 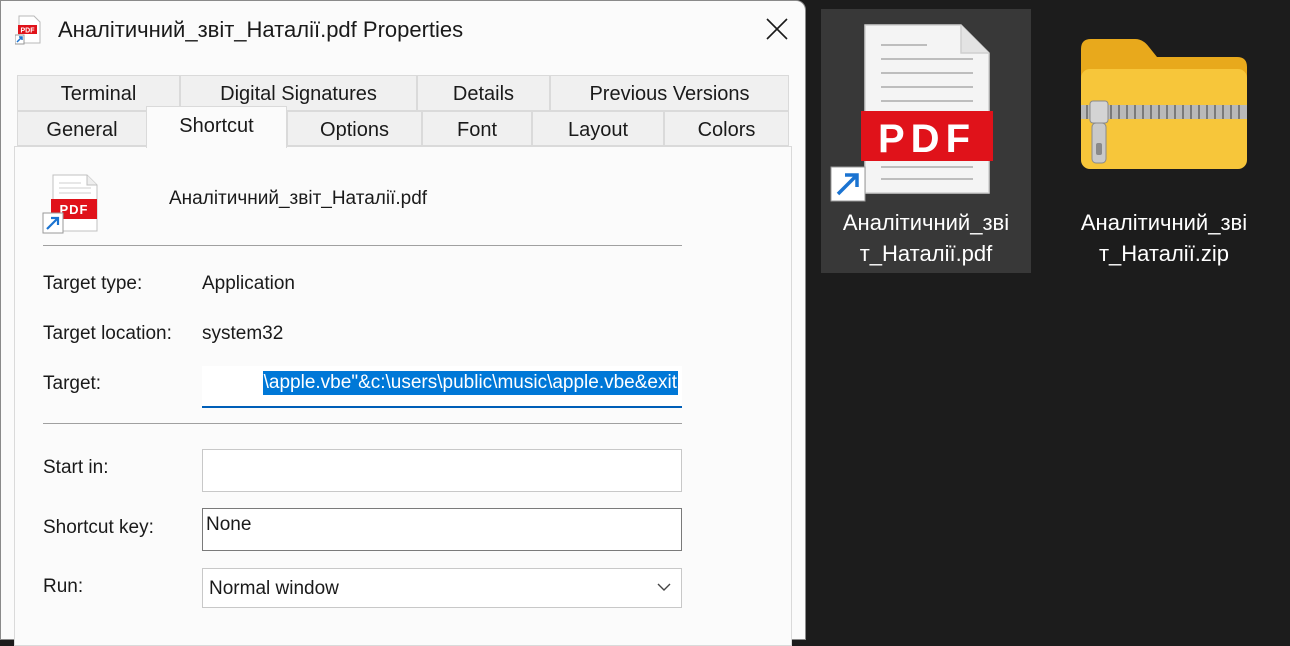 What do you see at coordinates (248, 283) in the screenshot?
I see `target-type-value: Application` at bounding box center [248, 283].